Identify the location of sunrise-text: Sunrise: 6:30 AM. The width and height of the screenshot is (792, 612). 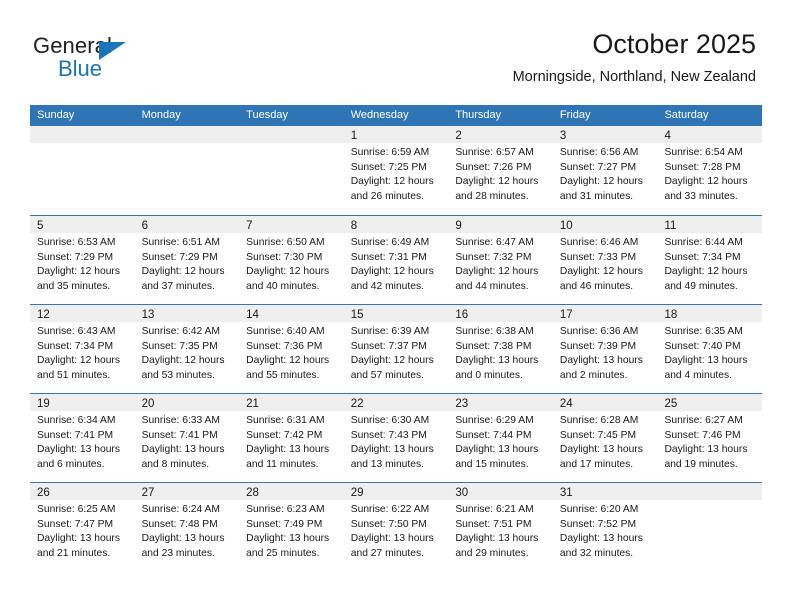
(390, 420).